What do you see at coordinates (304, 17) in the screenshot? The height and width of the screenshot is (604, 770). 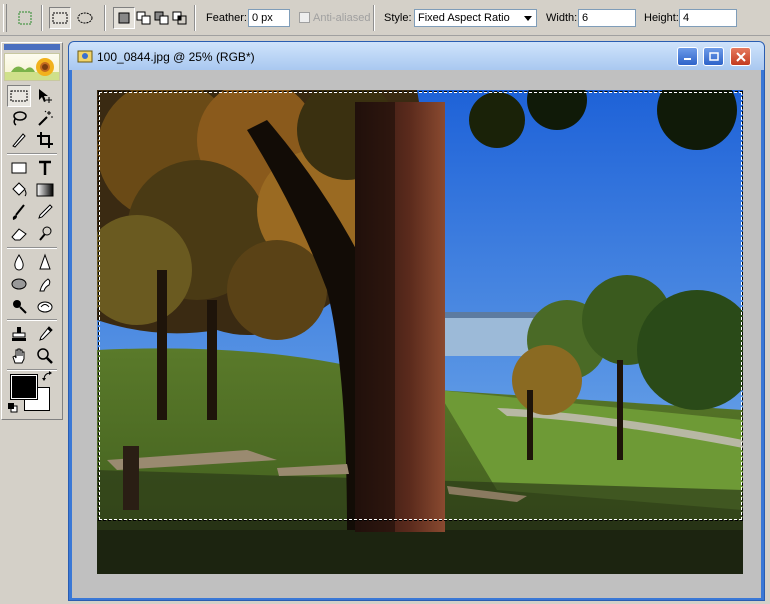 I see `anti-aliased-checkbox` at bounding box center [304, 17].